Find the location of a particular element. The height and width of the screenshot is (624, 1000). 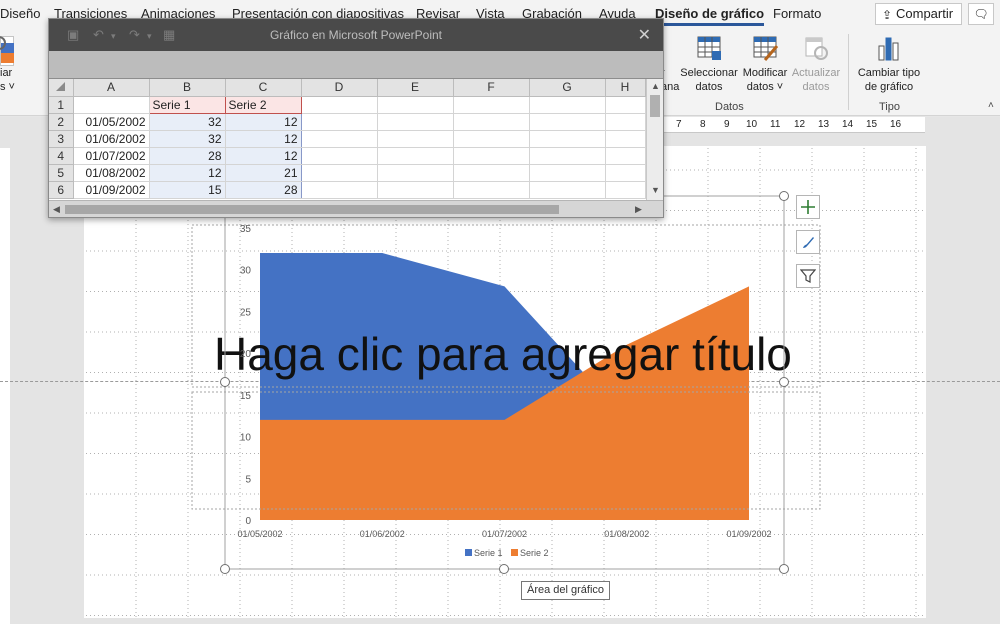

x-tick-label: 01/07/2002 is located at coordinates (504, 534).